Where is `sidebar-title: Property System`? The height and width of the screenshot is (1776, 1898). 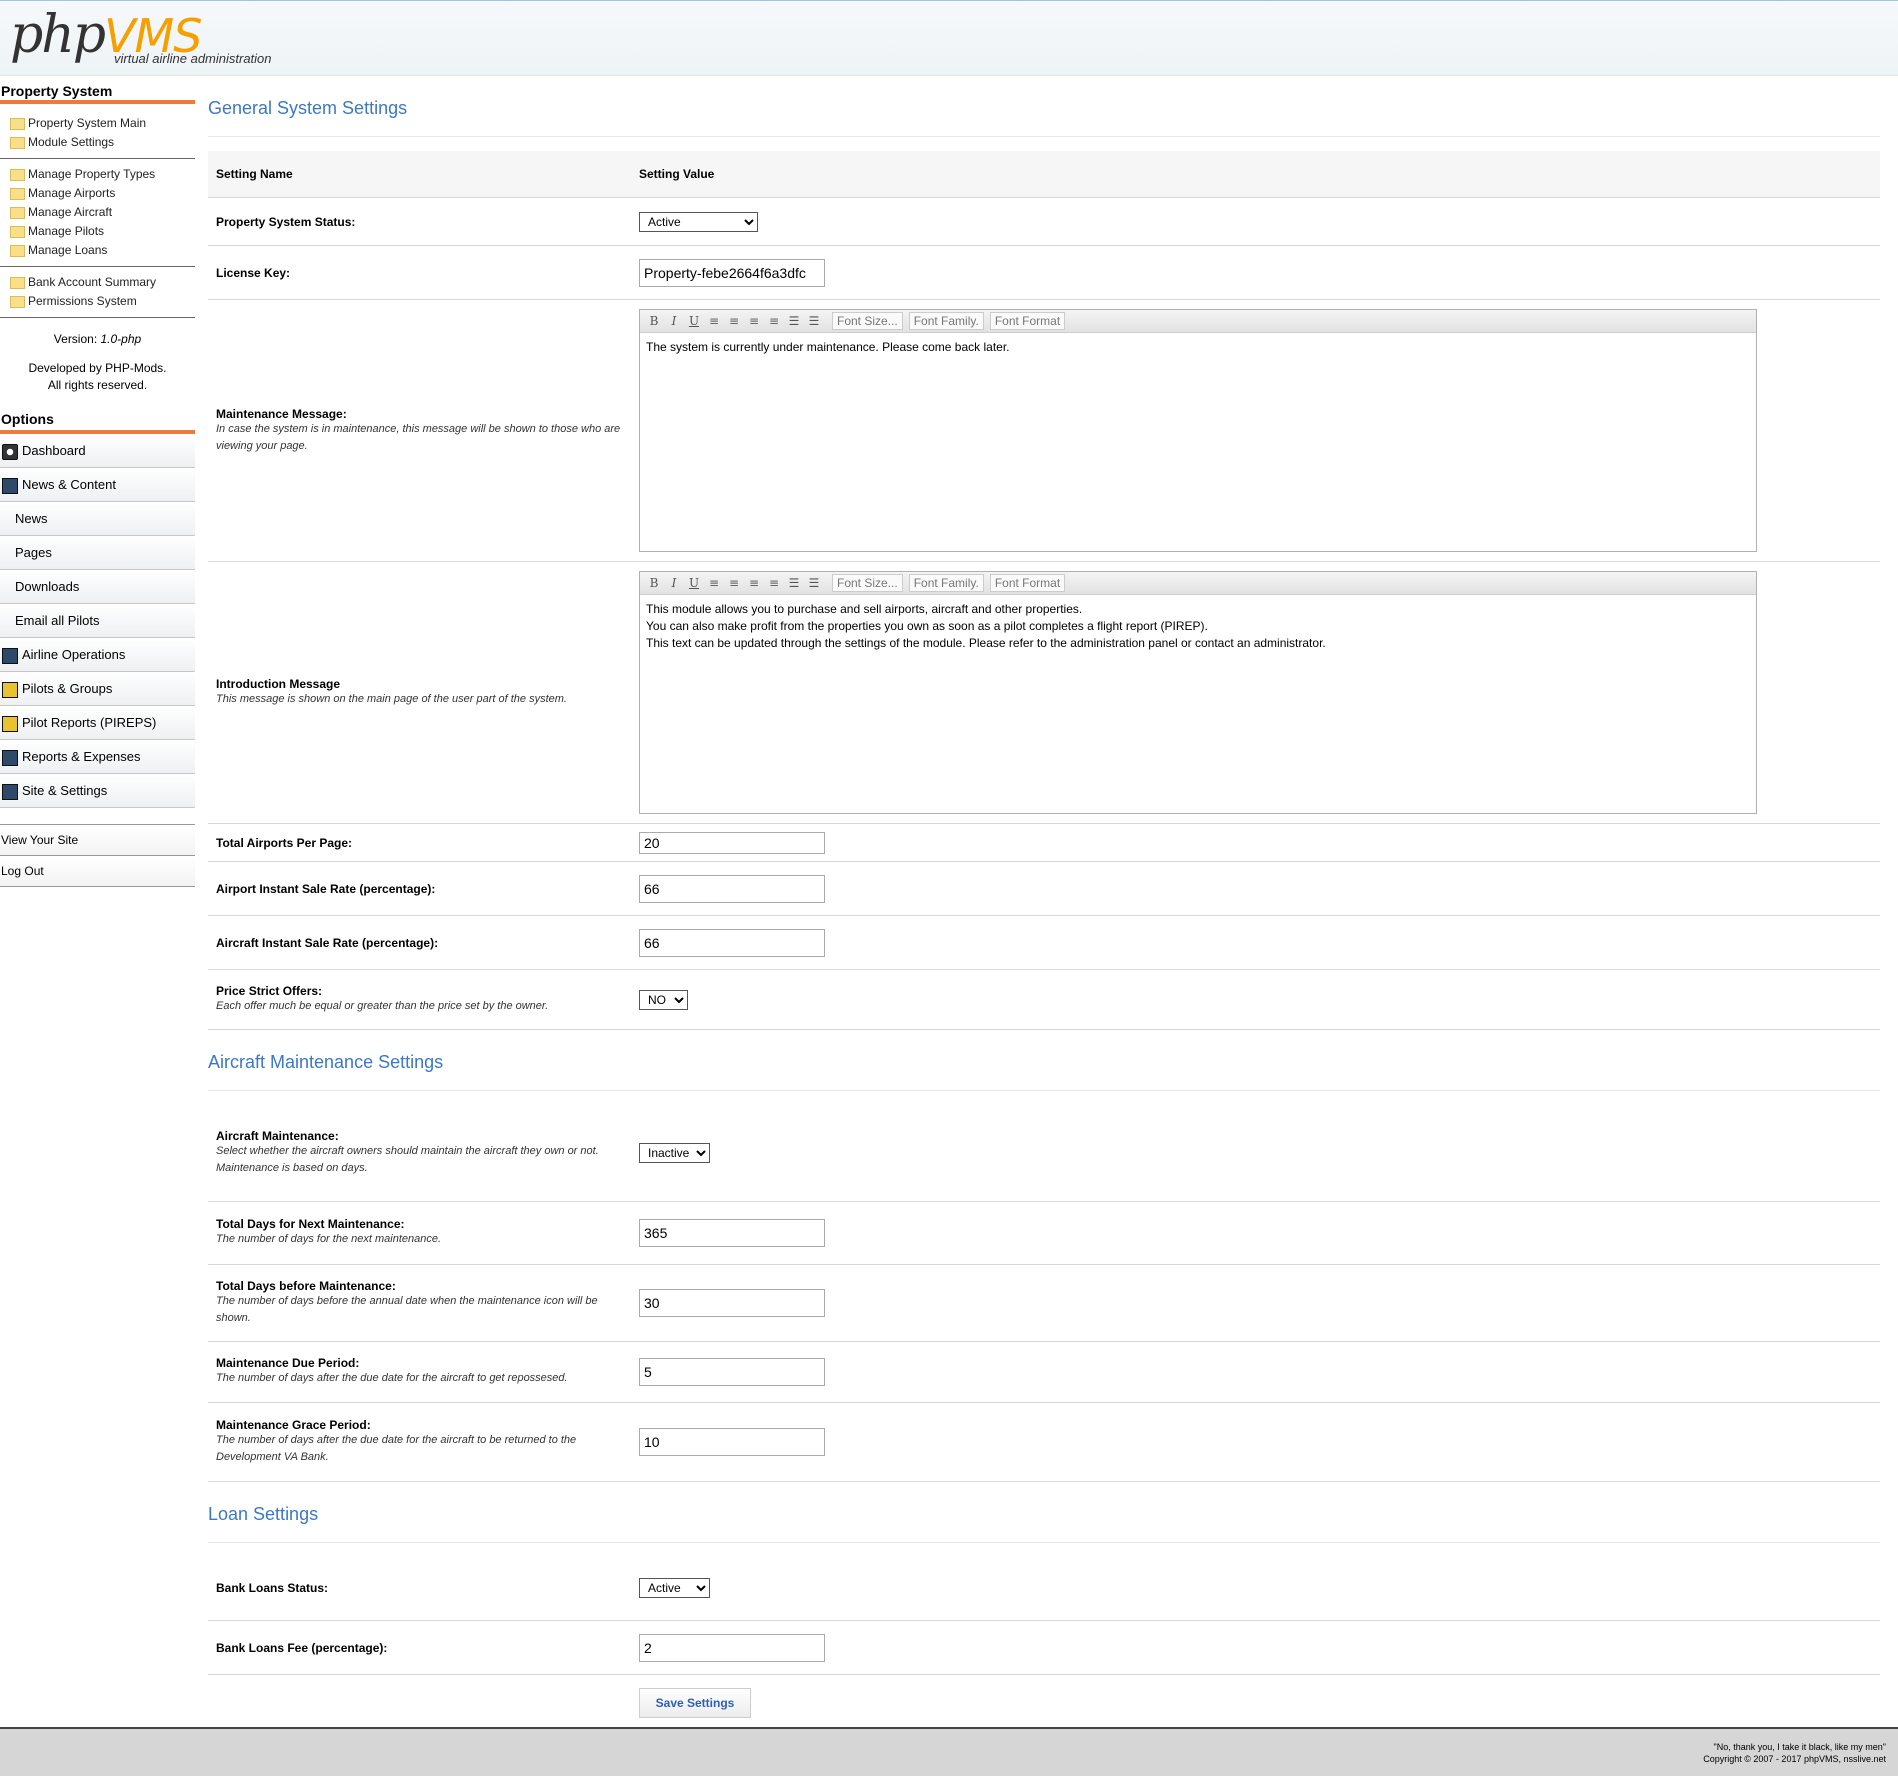 sidebar-title: Property System is located at coordinates (97, 90).